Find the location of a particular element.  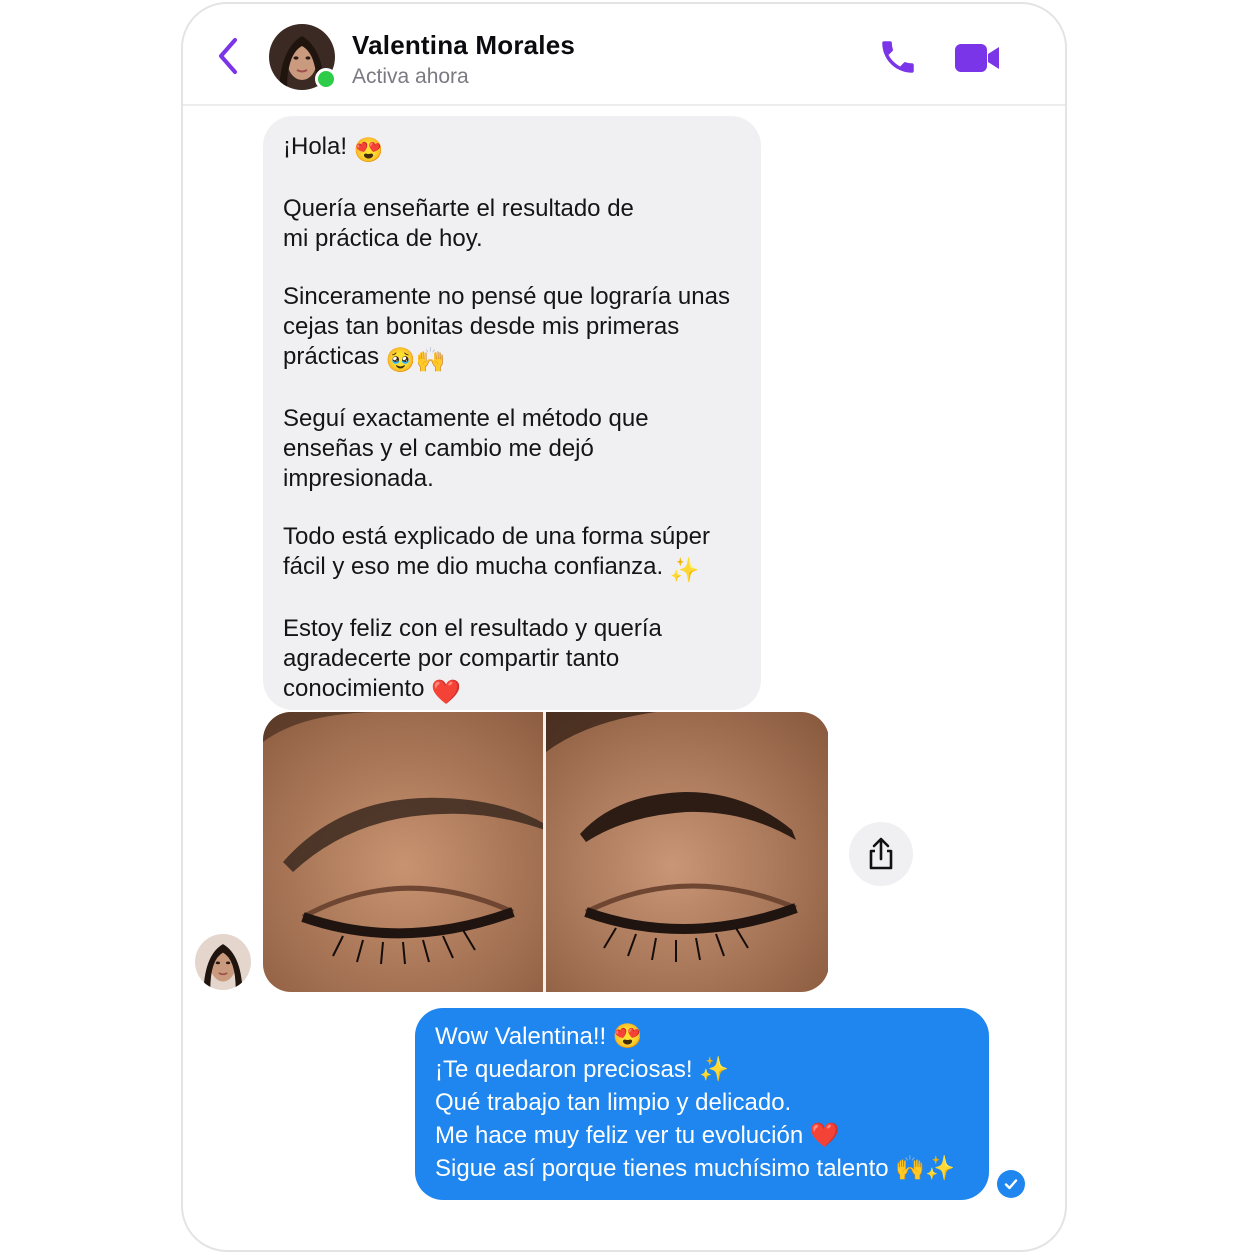

emoji: 😍 is located at coordinates (368, 150).